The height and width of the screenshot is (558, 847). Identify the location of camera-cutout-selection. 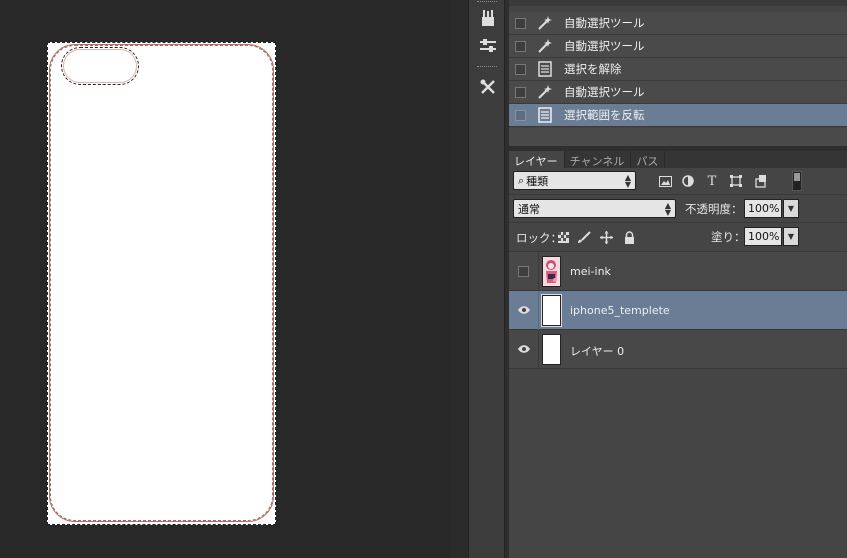
(100, 66).